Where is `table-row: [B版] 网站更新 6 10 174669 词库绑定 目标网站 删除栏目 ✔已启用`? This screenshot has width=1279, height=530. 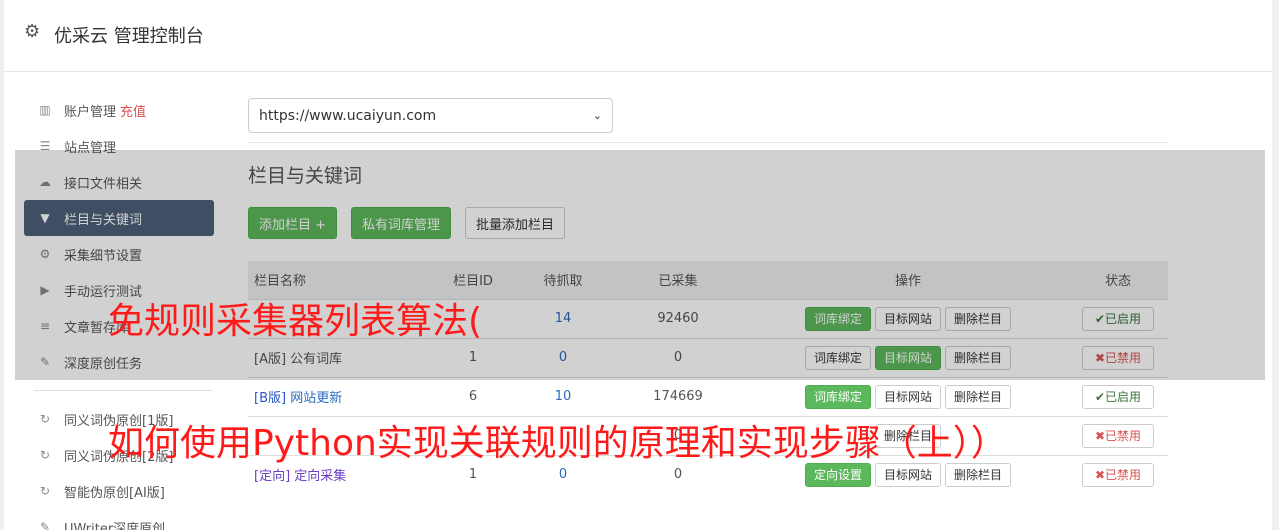 table-row: [B版] 网站更新 6 10 174669 词库绑定 目标网站 删除栏目 ✔已启用 is located at coordinates (708, 396).